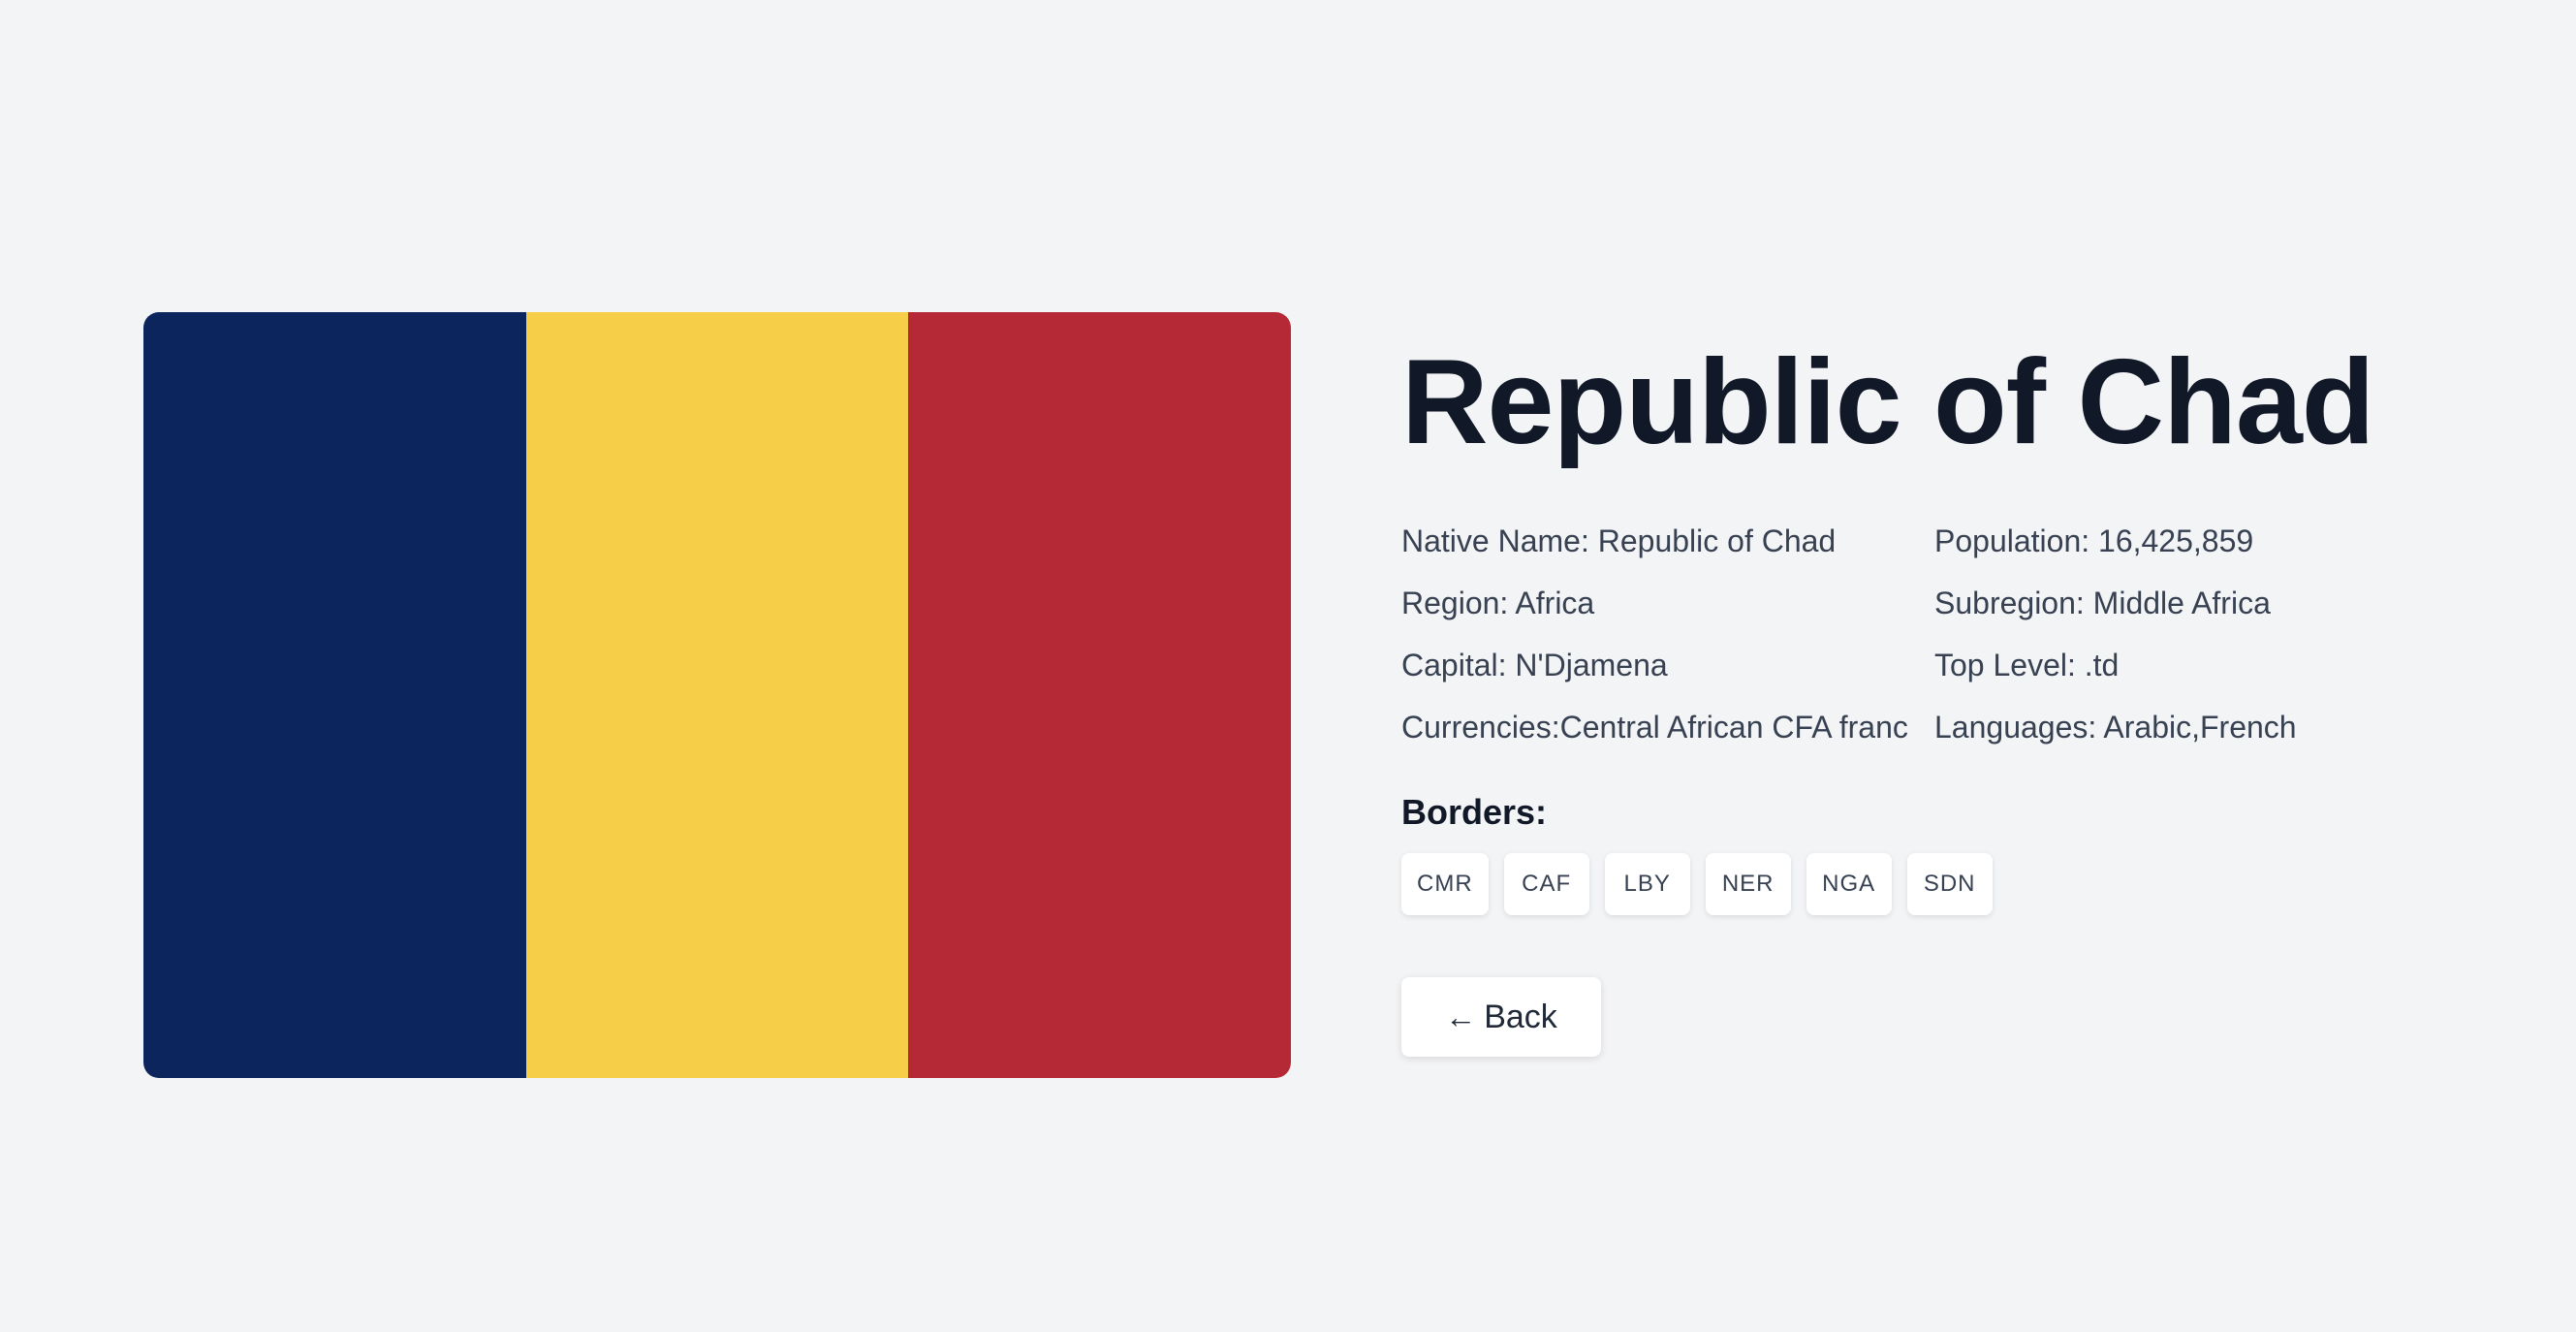 Image resolution: width=2576 pixels, height=1332 pixels. What do you see at coordinates (334, 695) in the screenshot?
I see `flag-stripe-blue` at bounding box center [334, 695].